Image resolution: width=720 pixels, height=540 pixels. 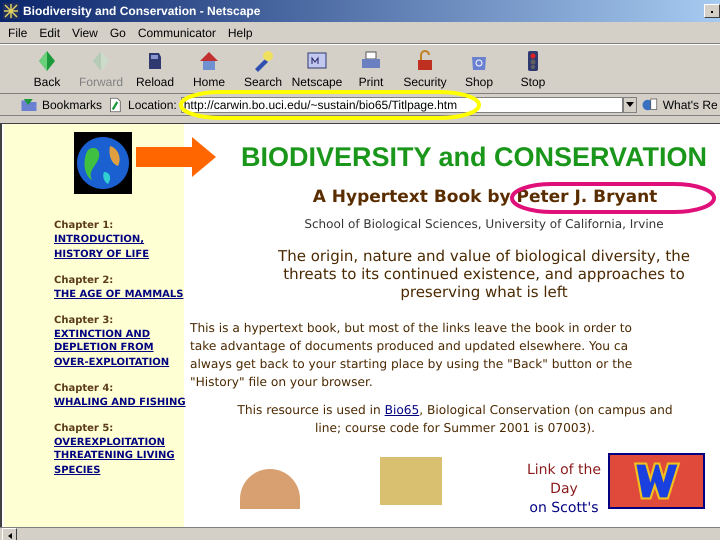 I want to click on chapter-link: OVEREXPLOITATION THREATENING LIVING, so click(x=120, y=449).